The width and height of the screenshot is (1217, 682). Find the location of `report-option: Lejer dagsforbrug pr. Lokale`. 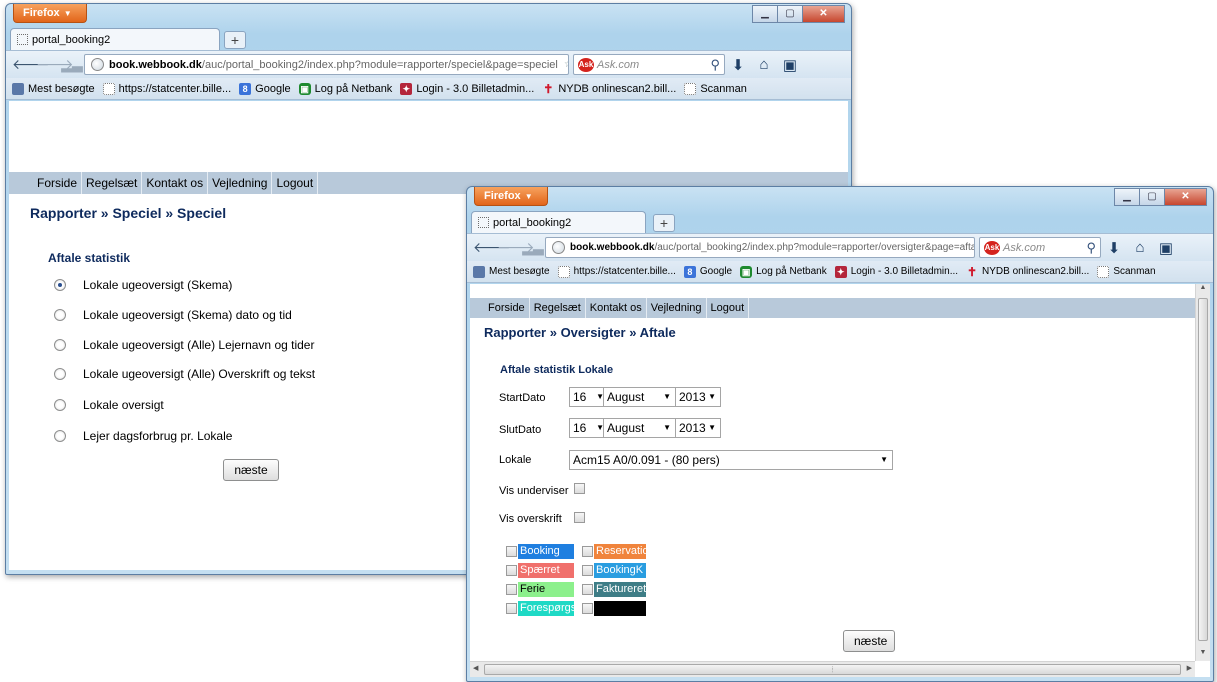

report-option: Lejer dagsforbrug pr. Lokale is located at coordinates (143, 436).